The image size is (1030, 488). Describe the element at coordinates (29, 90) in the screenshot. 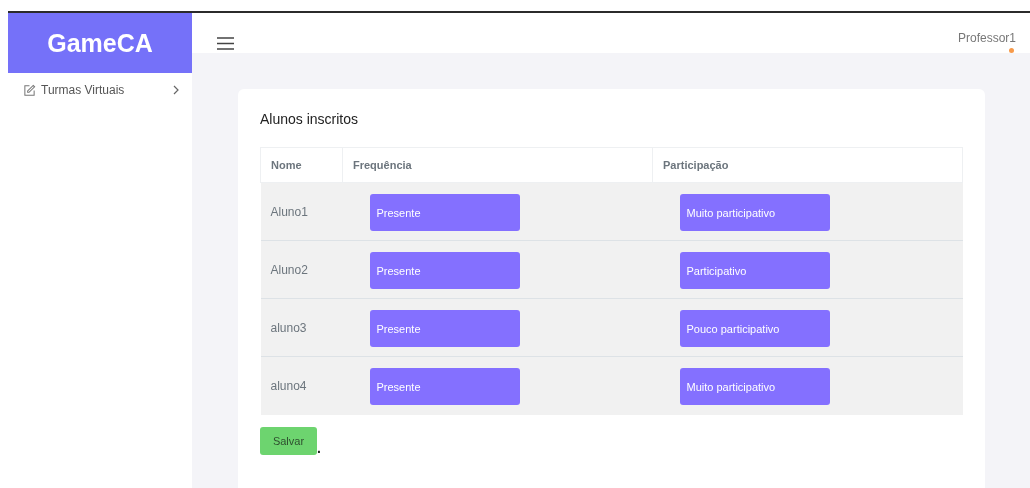

I see `edit-icon` at that location.